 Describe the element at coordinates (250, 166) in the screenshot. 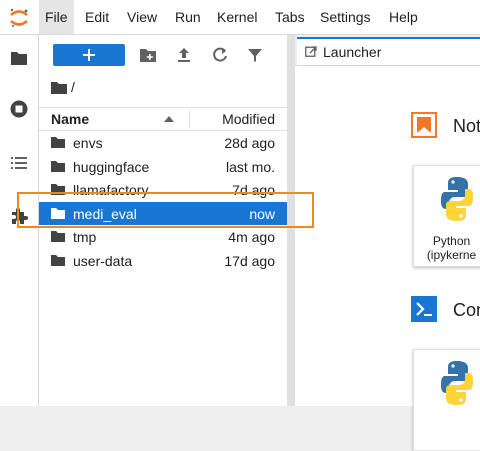

I see `file-modified: last mo.` at that location.